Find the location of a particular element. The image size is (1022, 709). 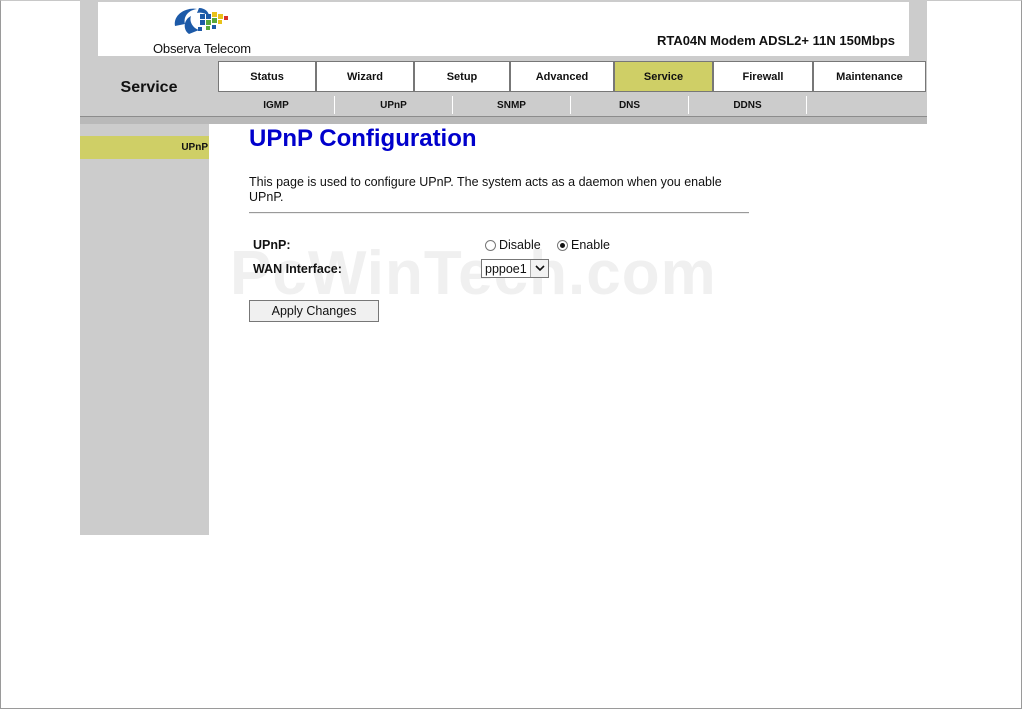

subtab-ddns: DDNS is located at coordinates (747, 105).